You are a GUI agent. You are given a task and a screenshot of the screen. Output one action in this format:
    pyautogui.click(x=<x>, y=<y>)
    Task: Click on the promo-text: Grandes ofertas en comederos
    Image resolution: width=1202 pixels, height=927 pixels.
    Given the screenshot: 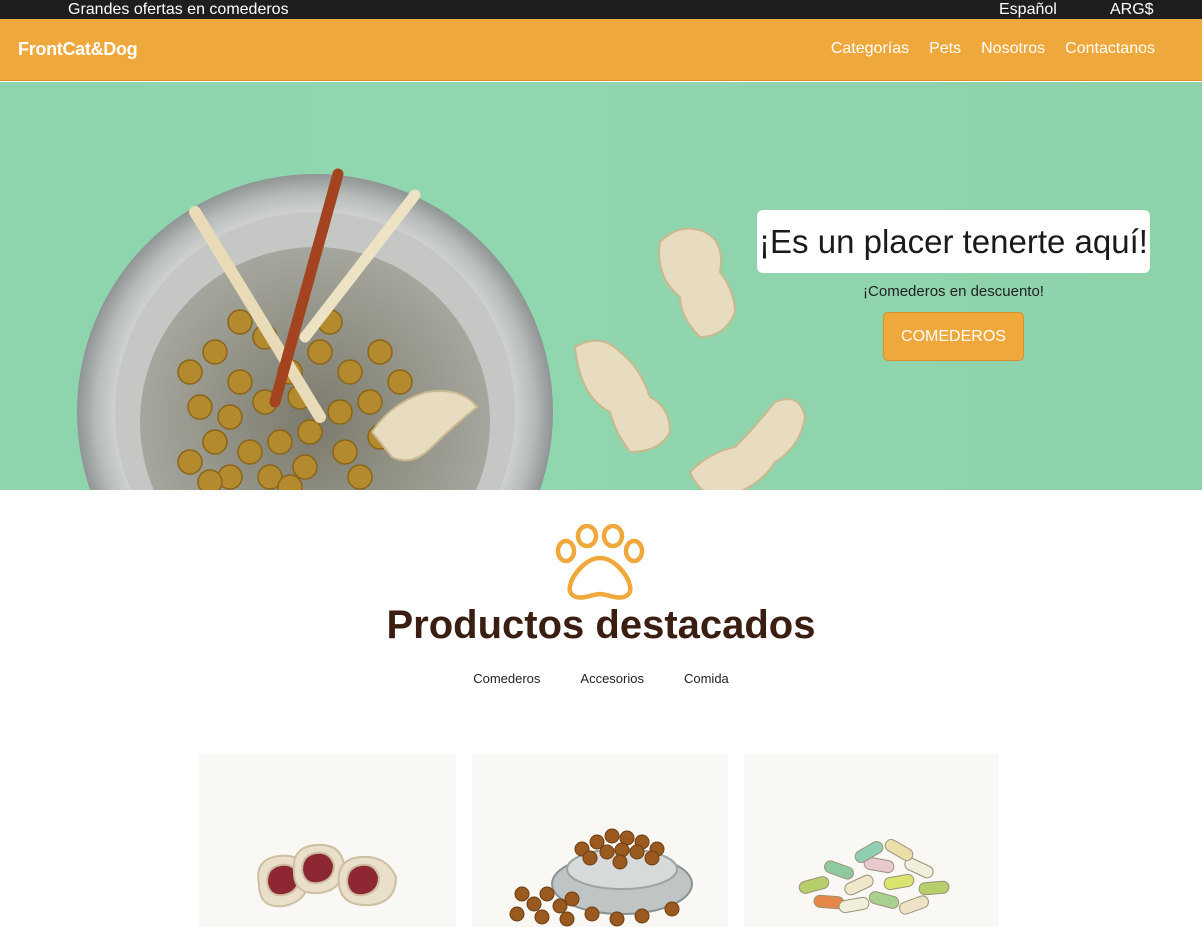 What is the action you would take?
    pyautogui.click(x=178, y=9)
    